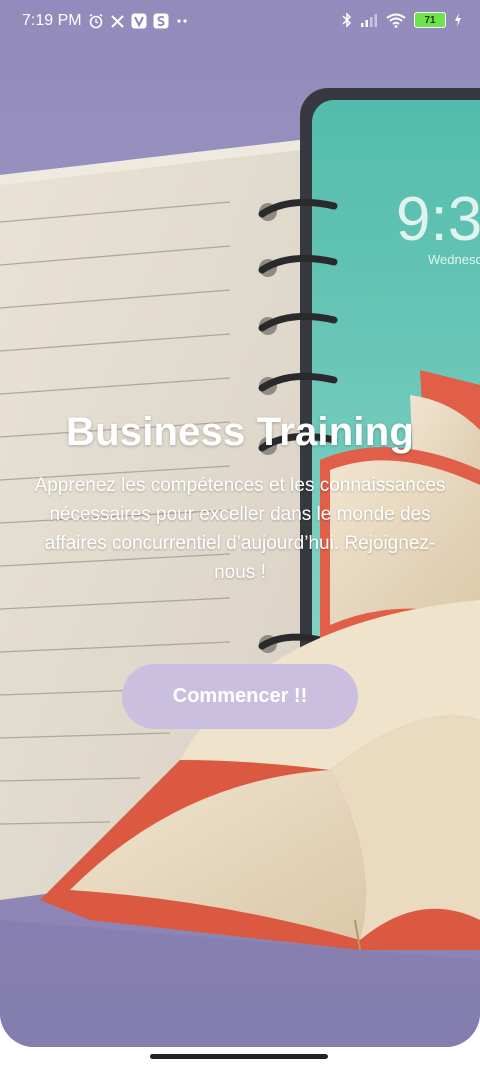 This screenshot has height=1067, width=480. What do you see at coordinates (347, 20) in the screenshot?
I see `bluetooth-icon` at bounding box center [347, 20].